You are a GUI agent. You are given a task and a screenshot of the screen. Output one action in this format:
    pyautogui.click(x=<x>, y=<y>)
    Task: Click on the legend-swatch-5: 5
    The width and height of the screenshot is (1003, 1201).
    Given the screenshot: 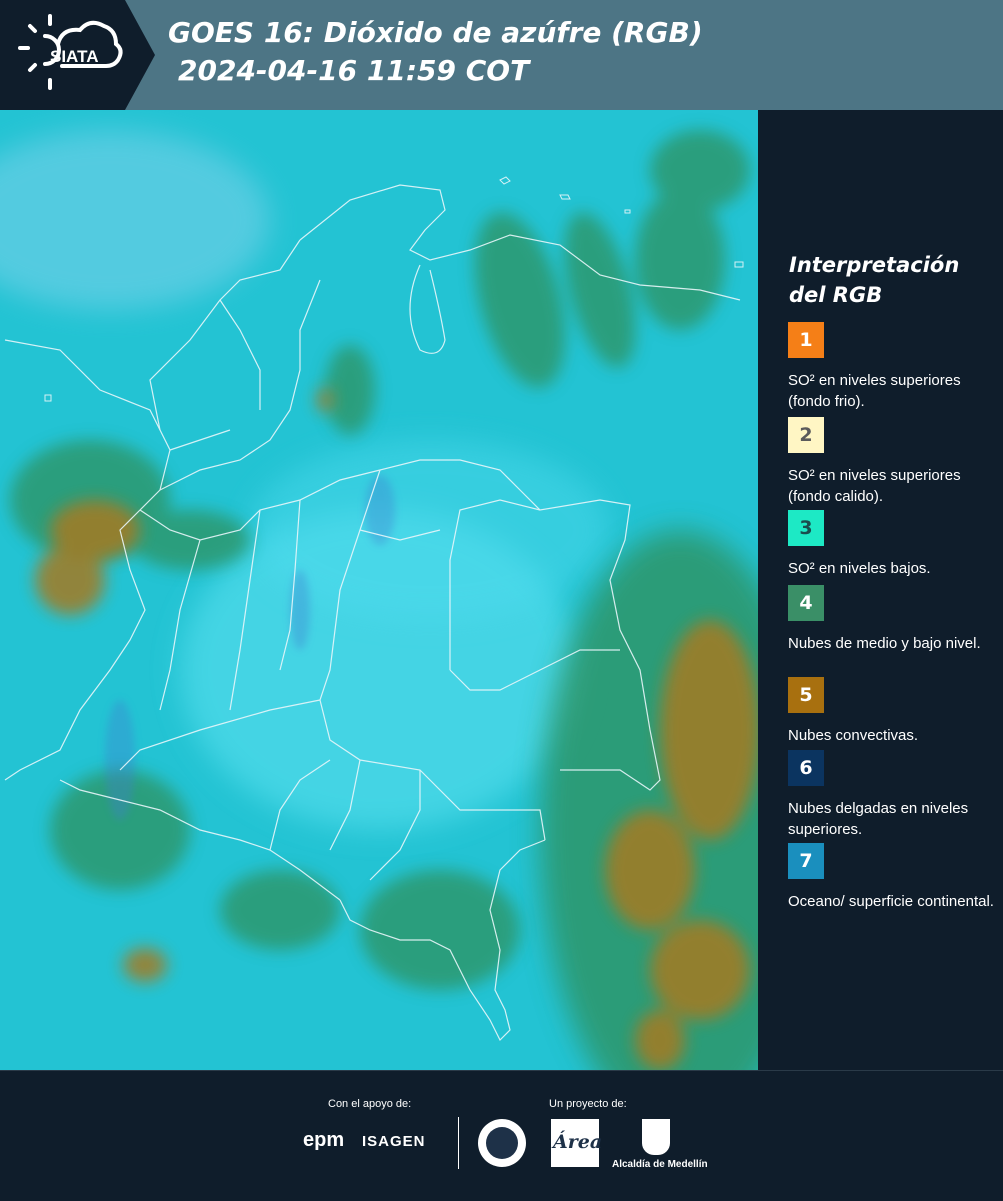 What is the action you would take?
    pyautogui.click(x=806, y=695)
    